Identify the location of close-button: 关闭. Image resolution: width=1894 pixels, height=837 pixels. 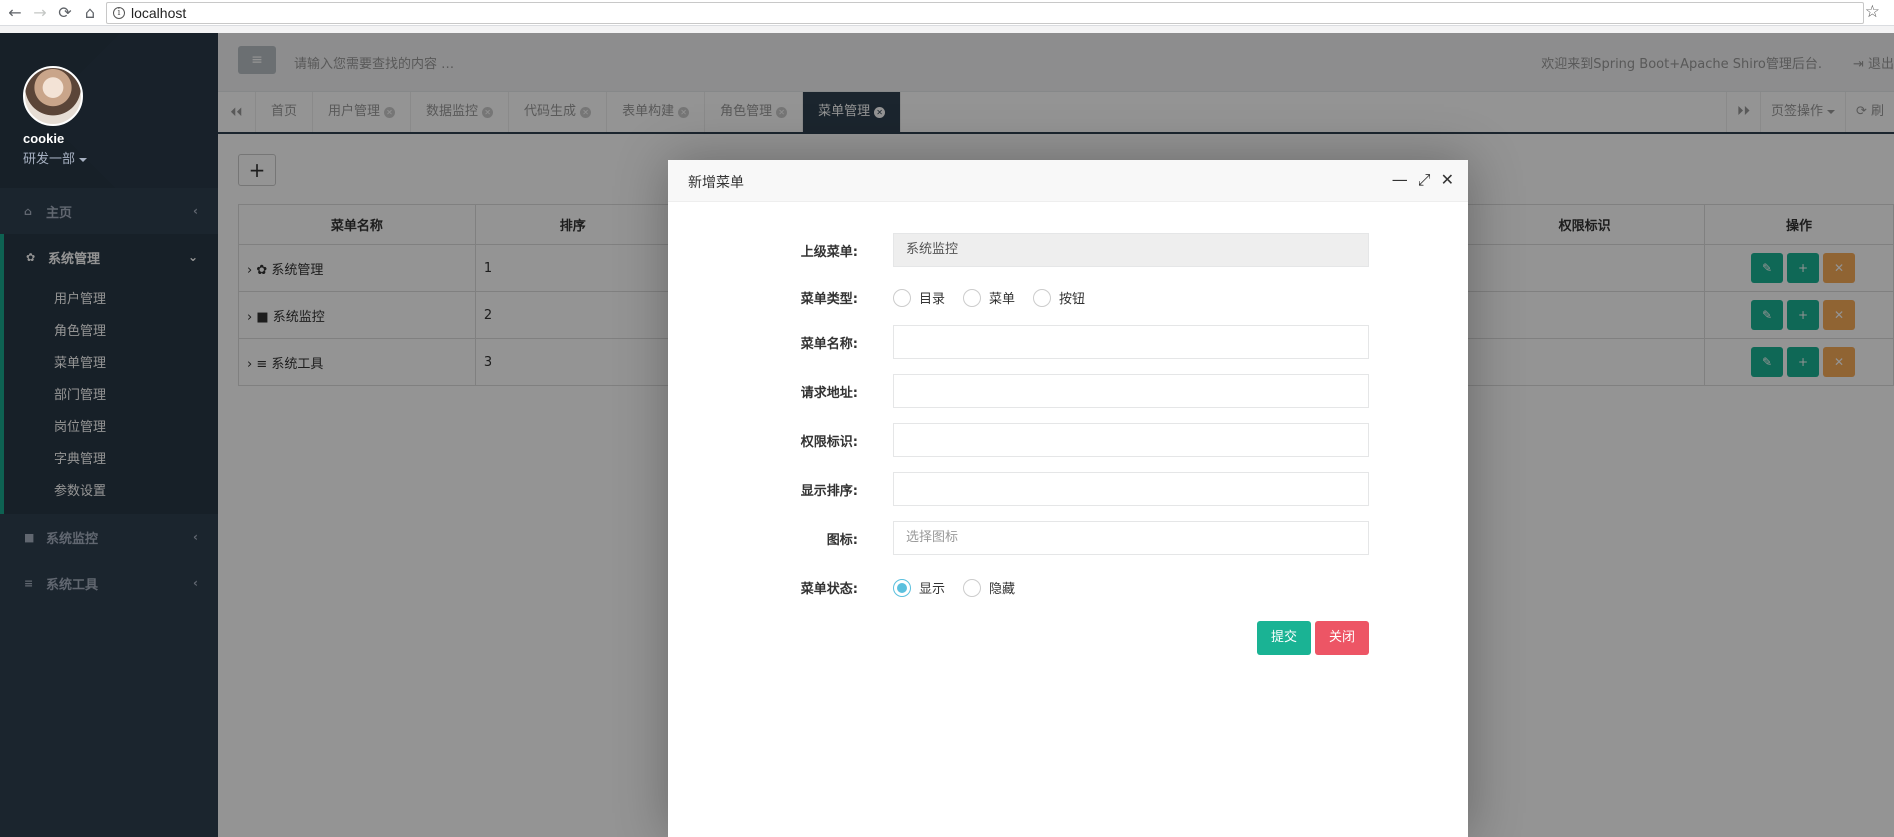
(1342, 638).